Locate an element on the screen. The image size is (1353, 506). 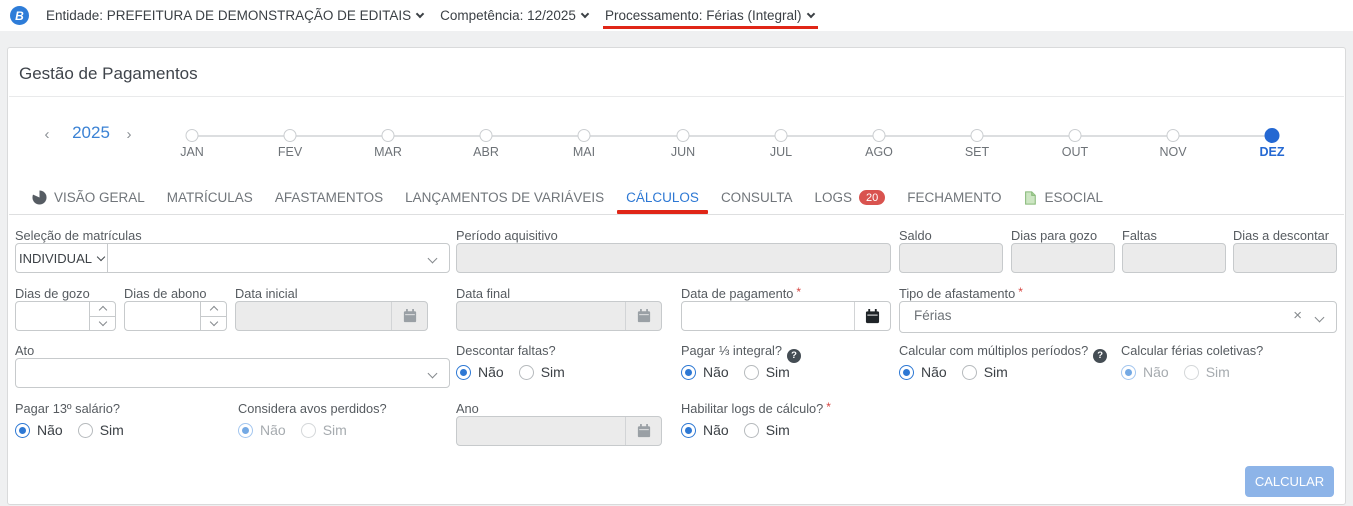
ato-select is located at coordinates (232, 373).